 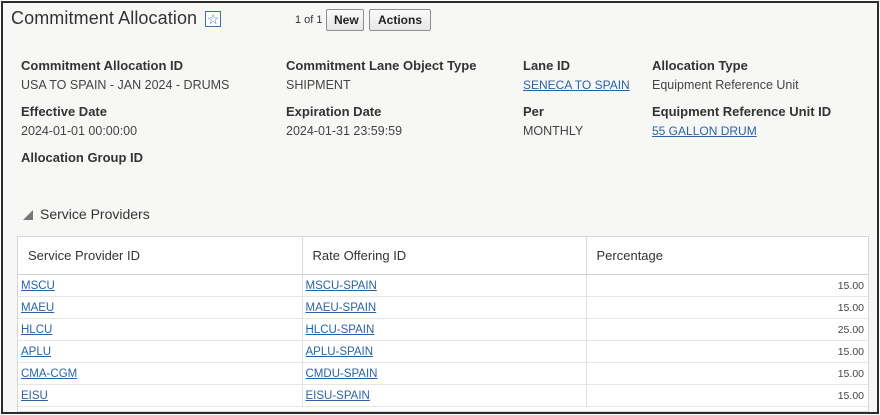 What do you see at coordinates (727, 256) in the screenshot?
I see `column-header-percentage: Percentage` at bounding box center [727, 256].